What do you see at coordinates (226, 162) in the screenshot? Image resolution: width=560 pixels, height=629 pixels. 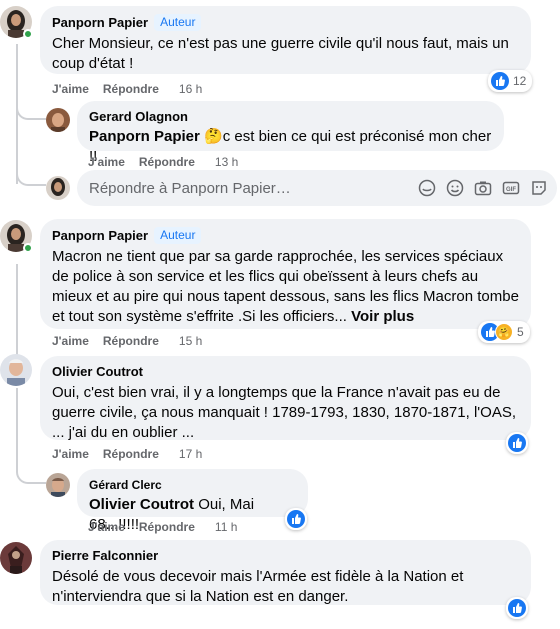 I see `timestamp: 13 h` at bounding box center [226, 162].